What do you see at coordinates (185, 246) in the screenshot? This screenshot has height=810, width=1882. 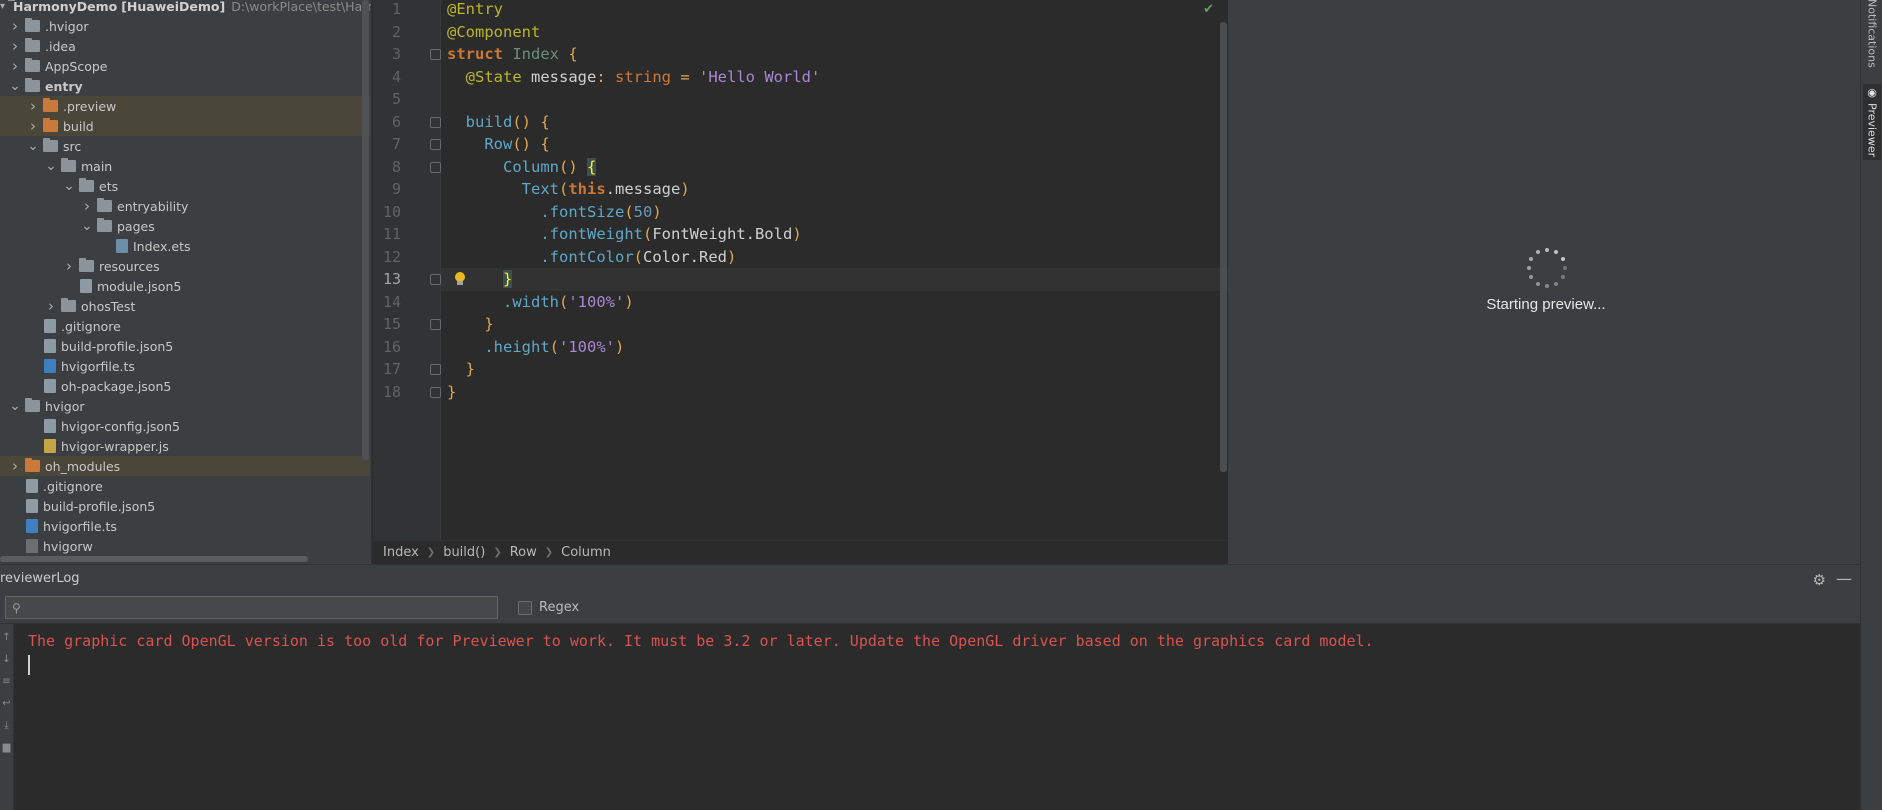 I see `tree-item: Index.ets` at bounding box center [185, 246].